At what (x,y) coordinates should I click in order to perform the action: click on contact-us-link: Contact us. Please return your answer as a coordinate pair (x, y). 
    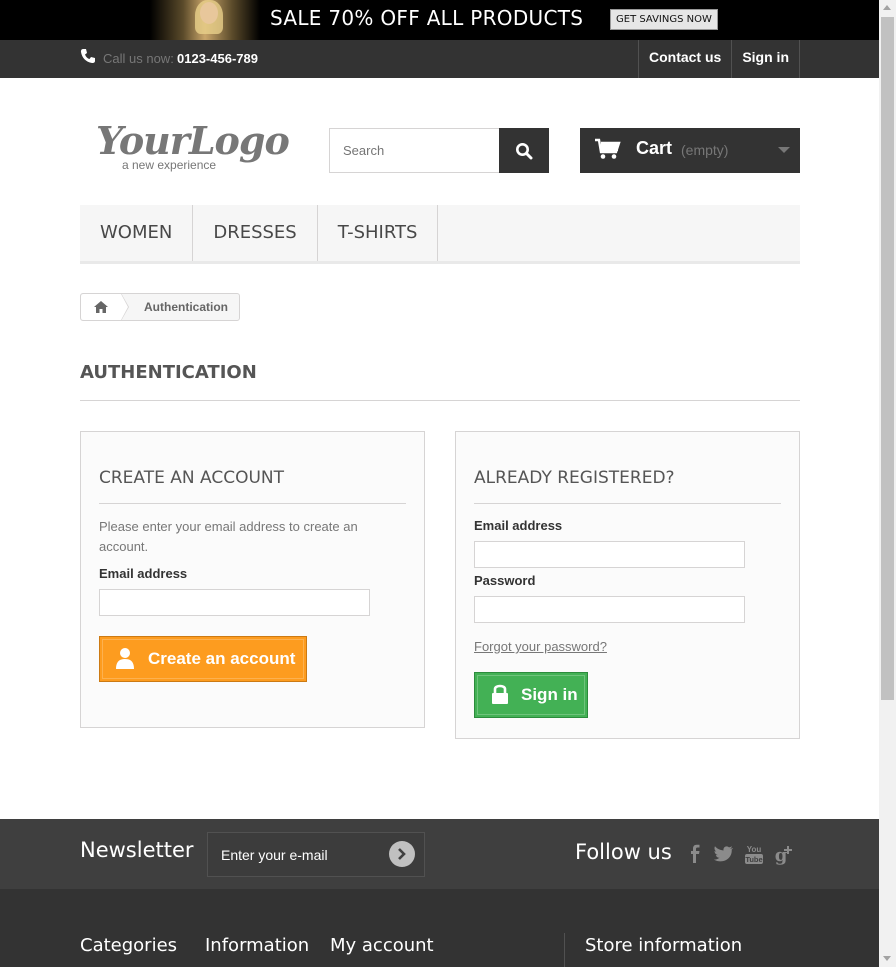
    Looking at the image, I should click on (686, 59).